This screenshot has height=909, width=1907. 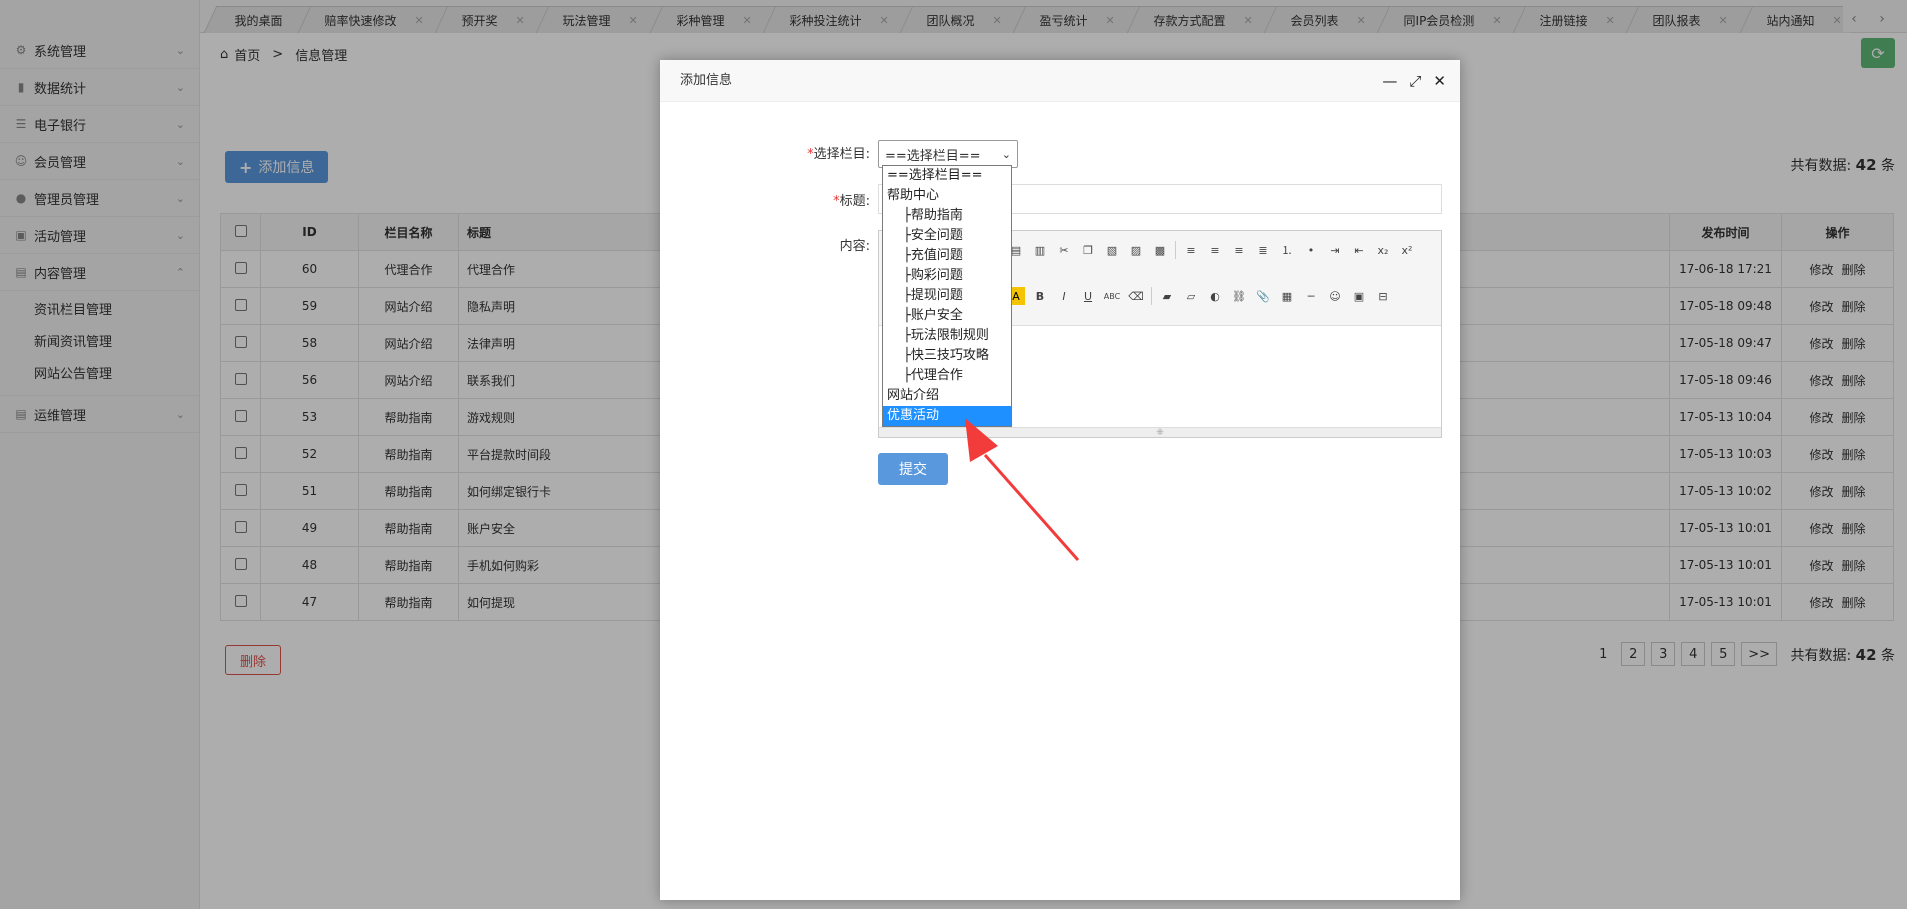 I want to click on dropdown-option: ├玩法限制规则, so click(x=947, y=336).